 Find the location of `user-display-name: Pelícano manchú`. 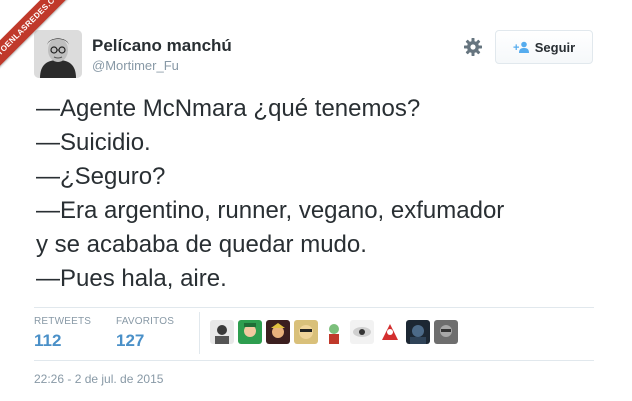

user-display-name: Pelícano manchú is located at coordinates (162, 46).